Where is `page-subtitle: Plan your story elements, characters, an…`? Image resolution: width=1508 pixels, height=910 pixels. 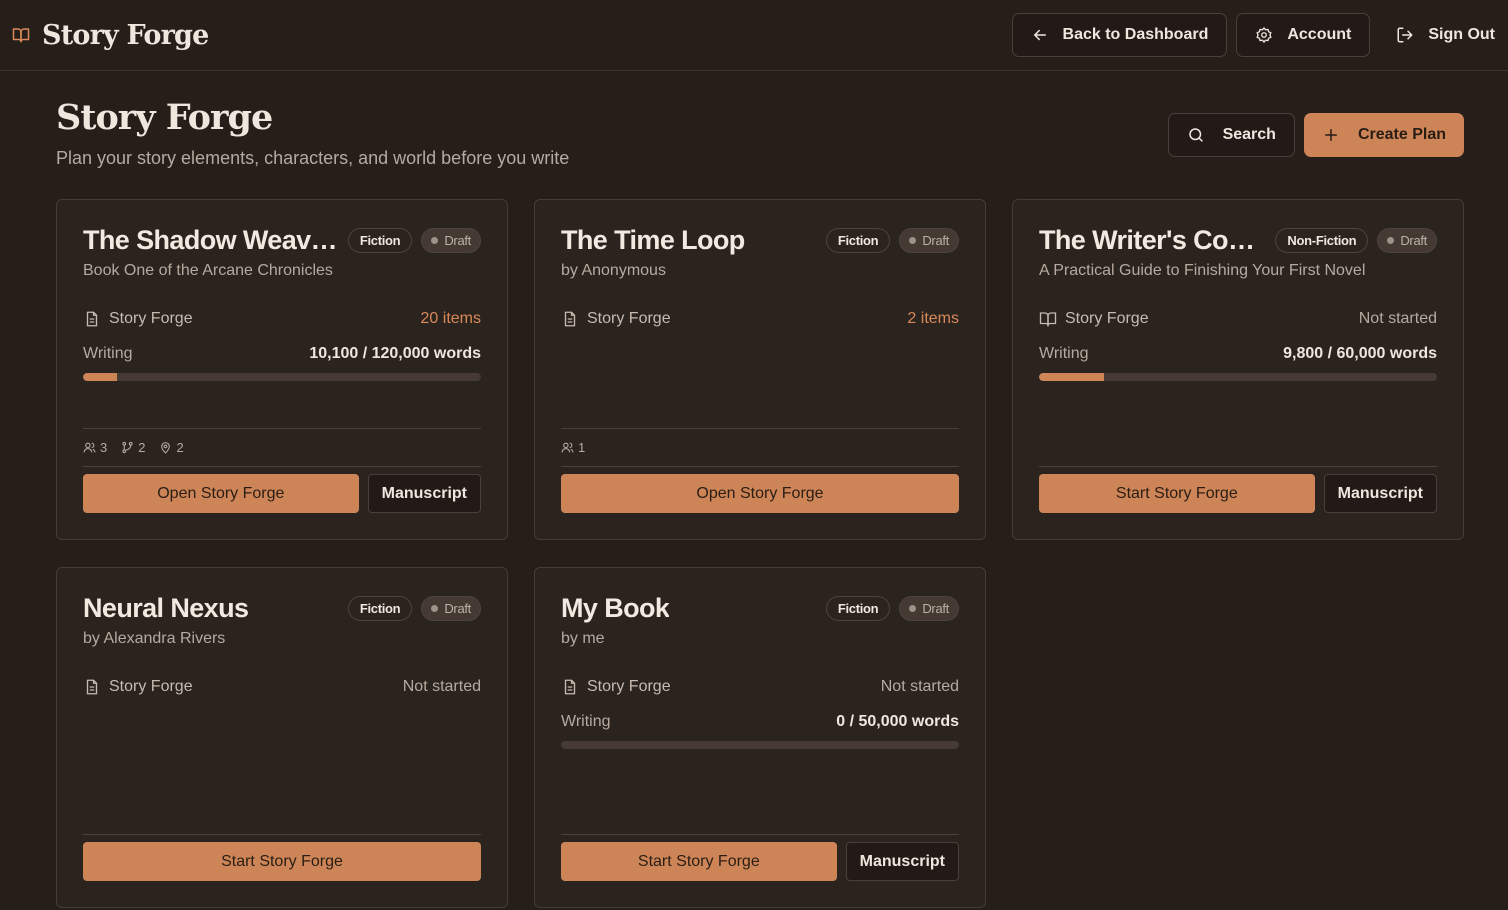 page-subtitle: Plan your story elements, characters, an… is located at coordinates (313, 158).